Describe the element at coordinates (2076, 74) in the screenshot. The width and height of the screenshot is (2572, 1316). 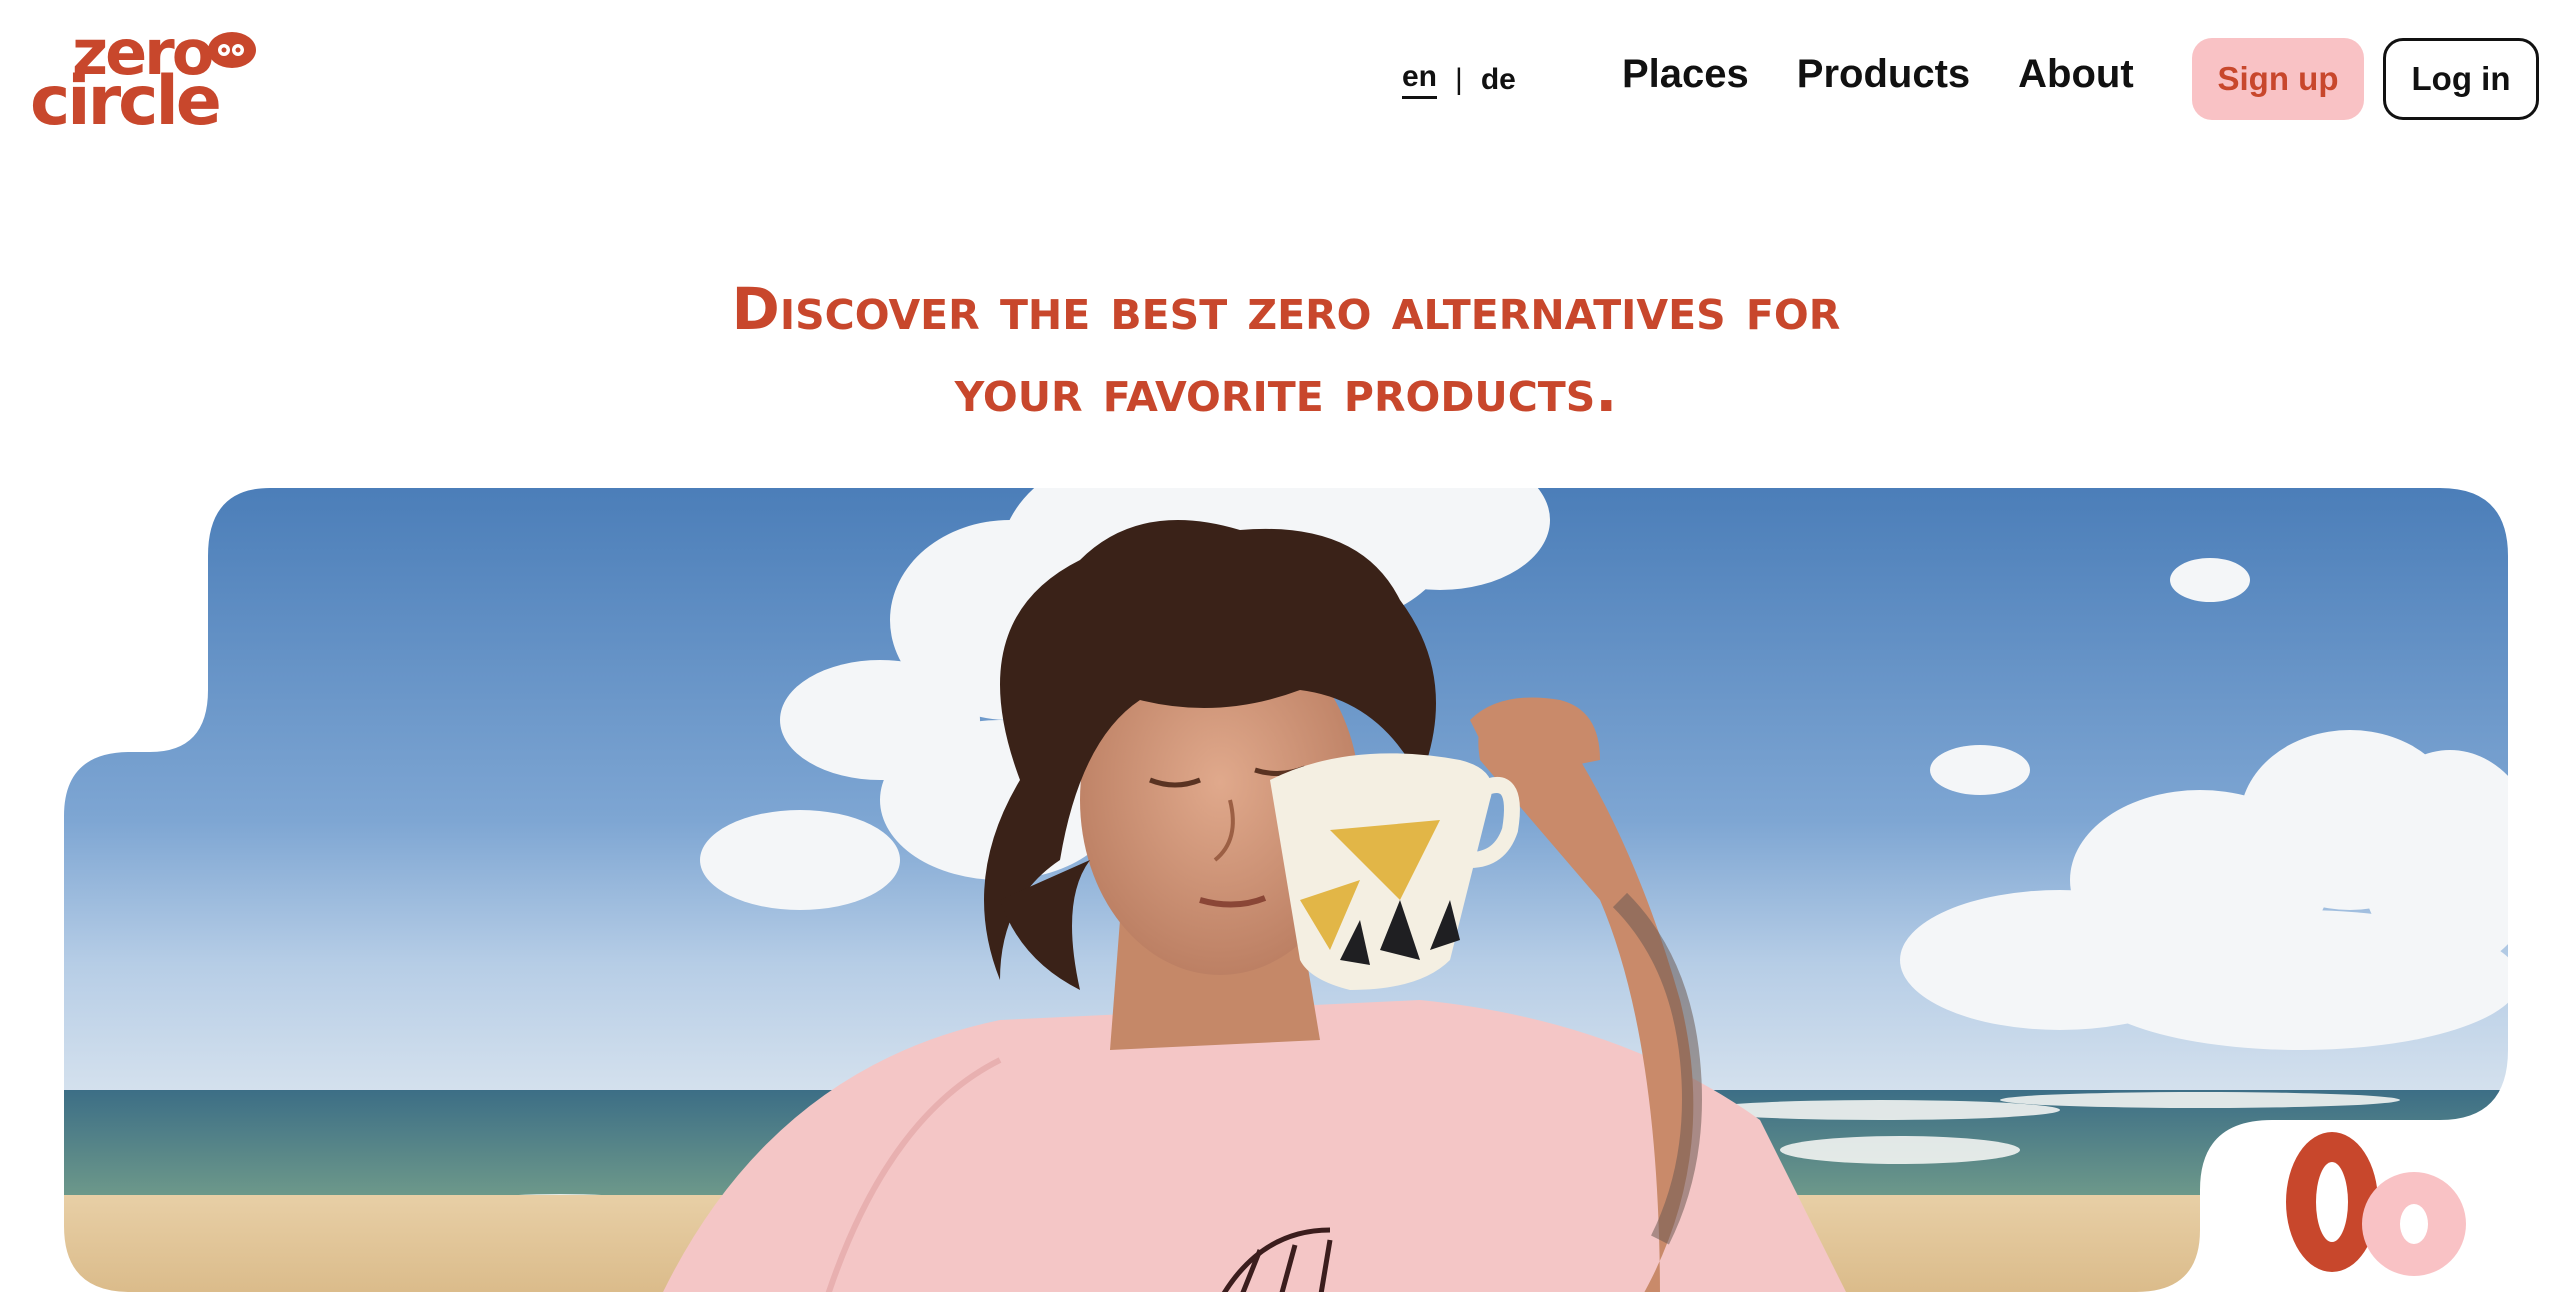
I see `nav-item-about: About` at that location.